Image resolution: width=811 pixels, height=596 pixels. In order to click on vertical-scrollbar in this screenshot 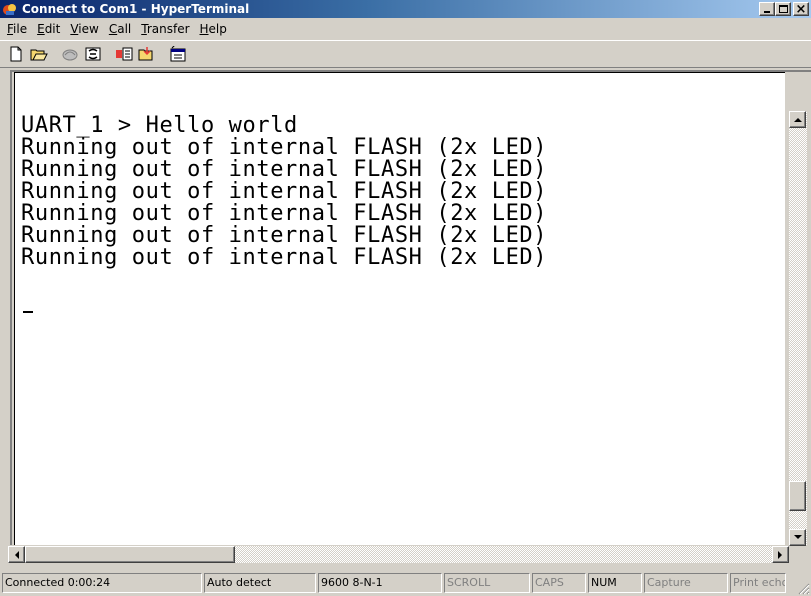, I will do `click(798, 328)`.